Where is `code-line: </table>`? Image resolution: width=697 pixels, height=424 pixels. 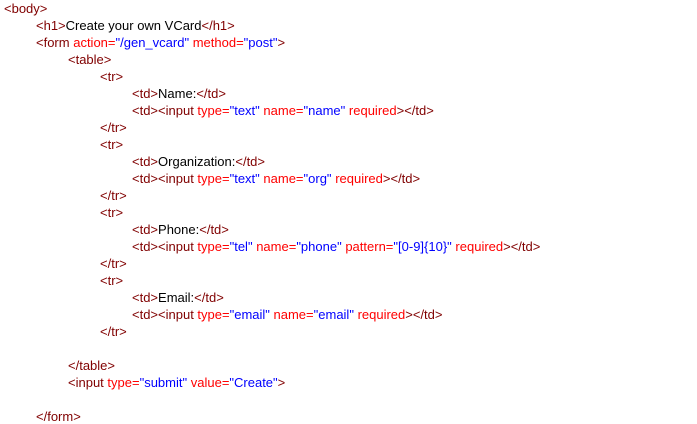 code-line: </table> is located at coordinates (91, 365).